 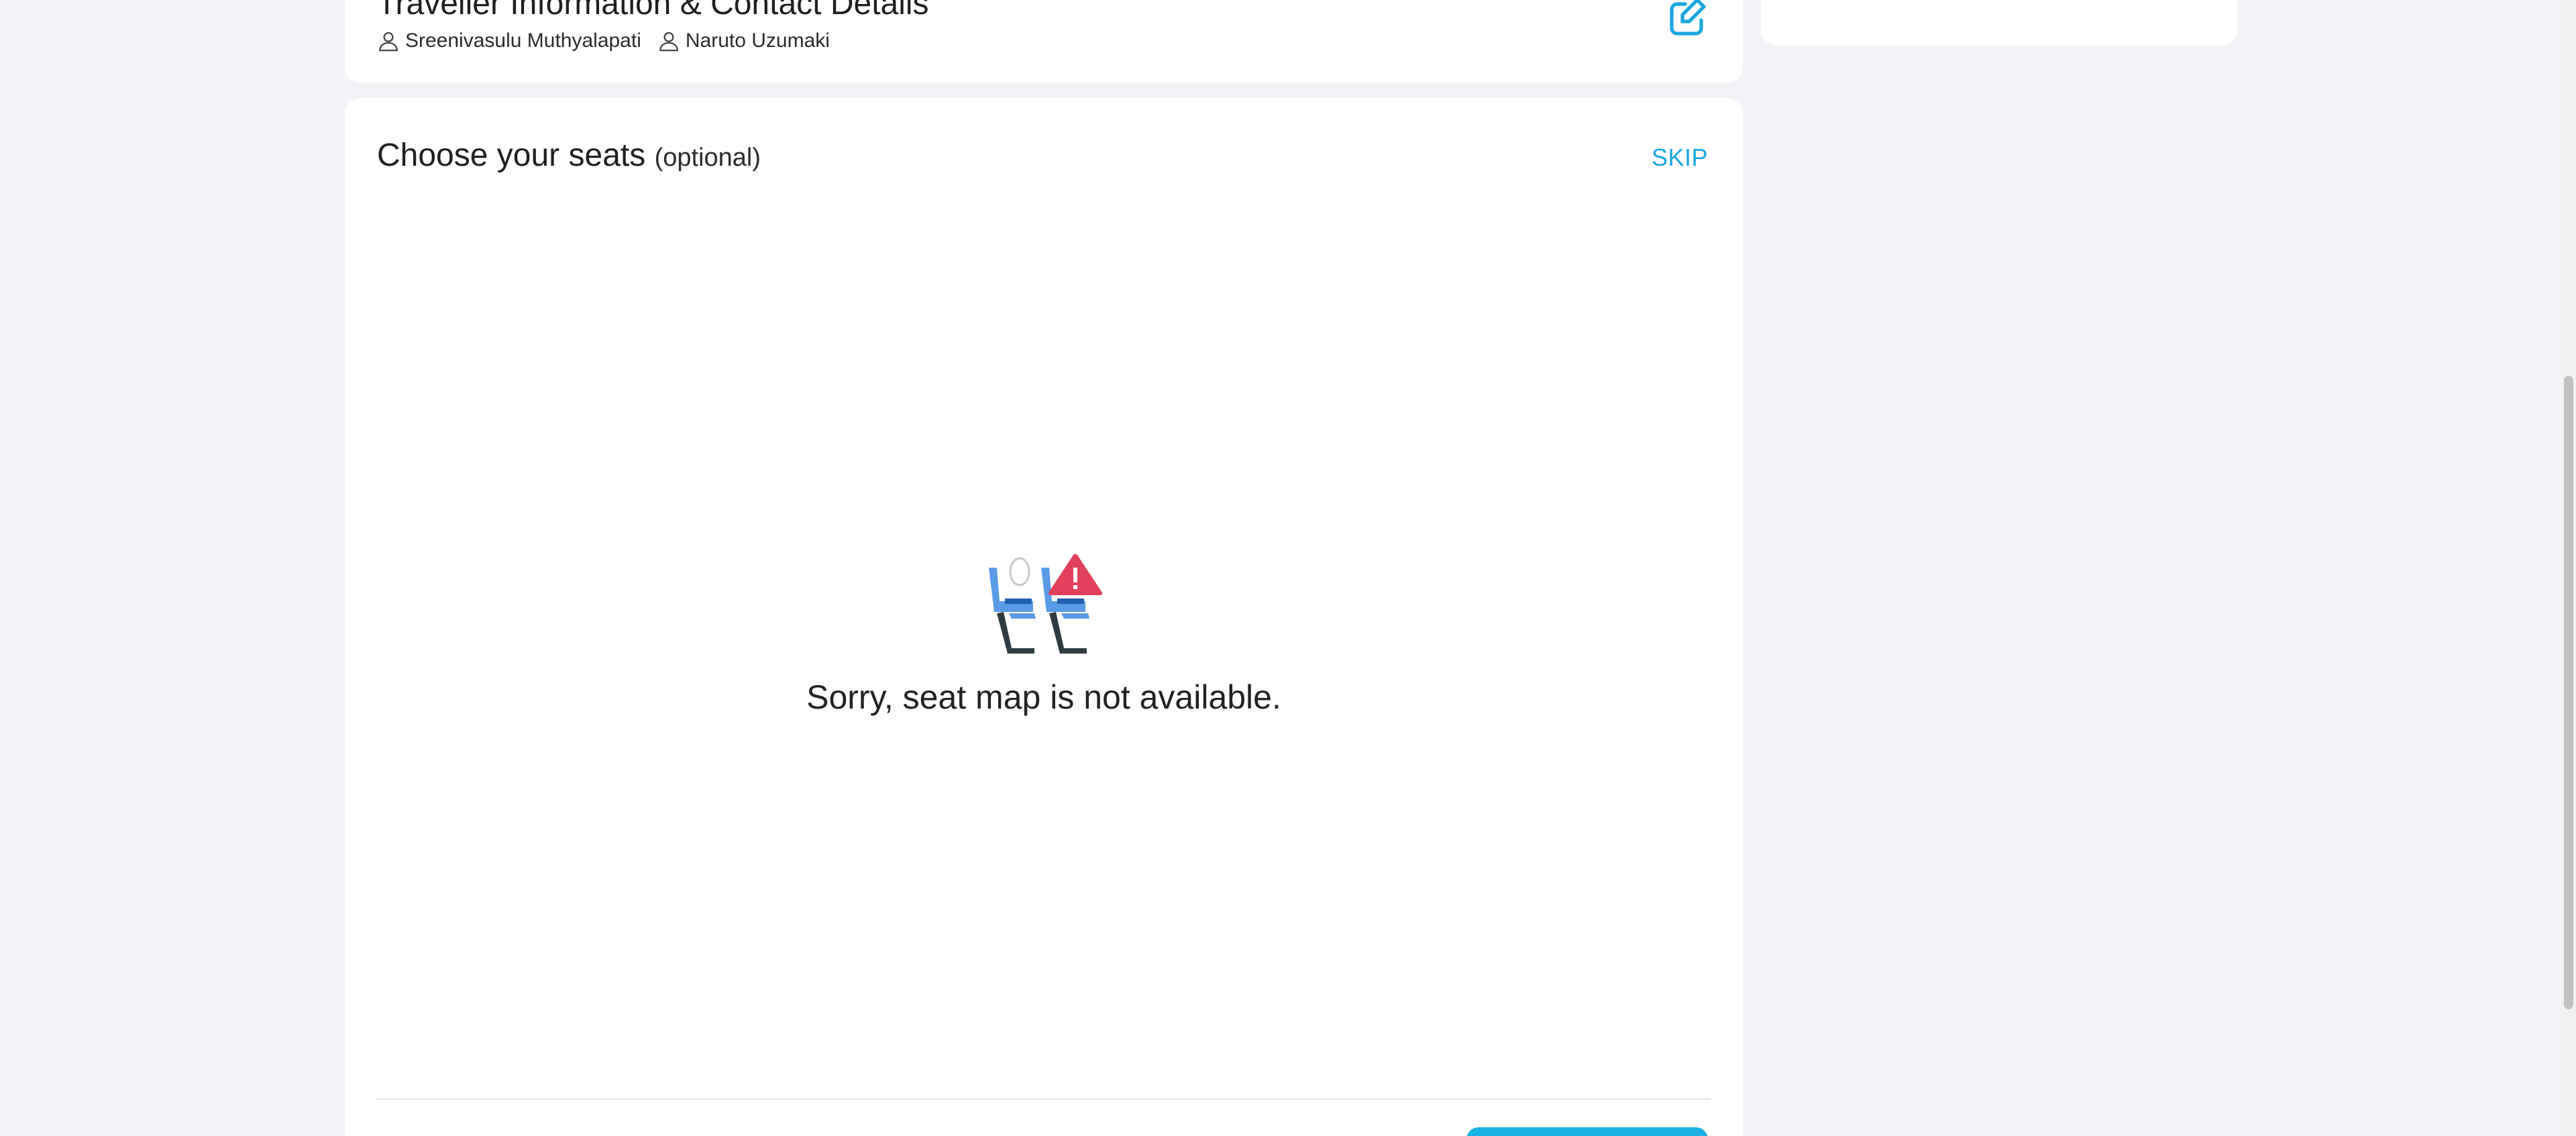 What do you see at coordinates (1045, 604) in the screenshot?
I see `seat-warning-icon` at bounding box center [1045, 604].